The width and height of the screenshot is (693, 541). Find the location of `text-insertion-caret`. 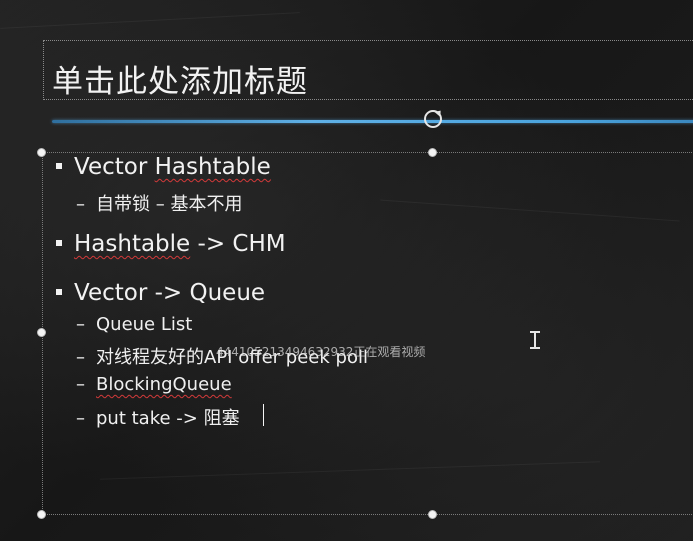

text-insertion-caret is located at coordinates (263, 415).